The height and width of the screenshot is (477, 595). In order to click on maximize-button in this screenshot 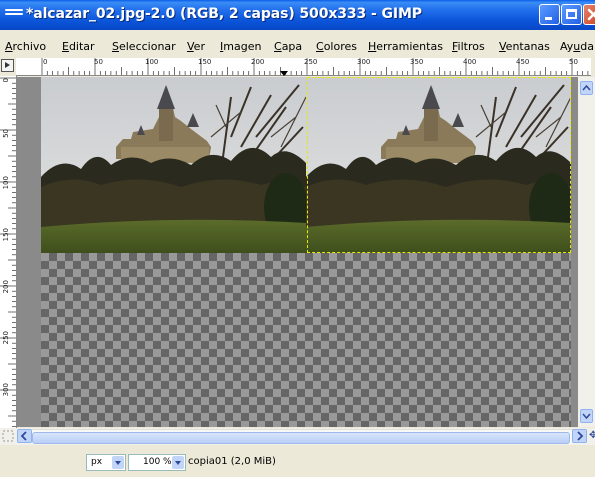, I will do `click(571, 14)`.